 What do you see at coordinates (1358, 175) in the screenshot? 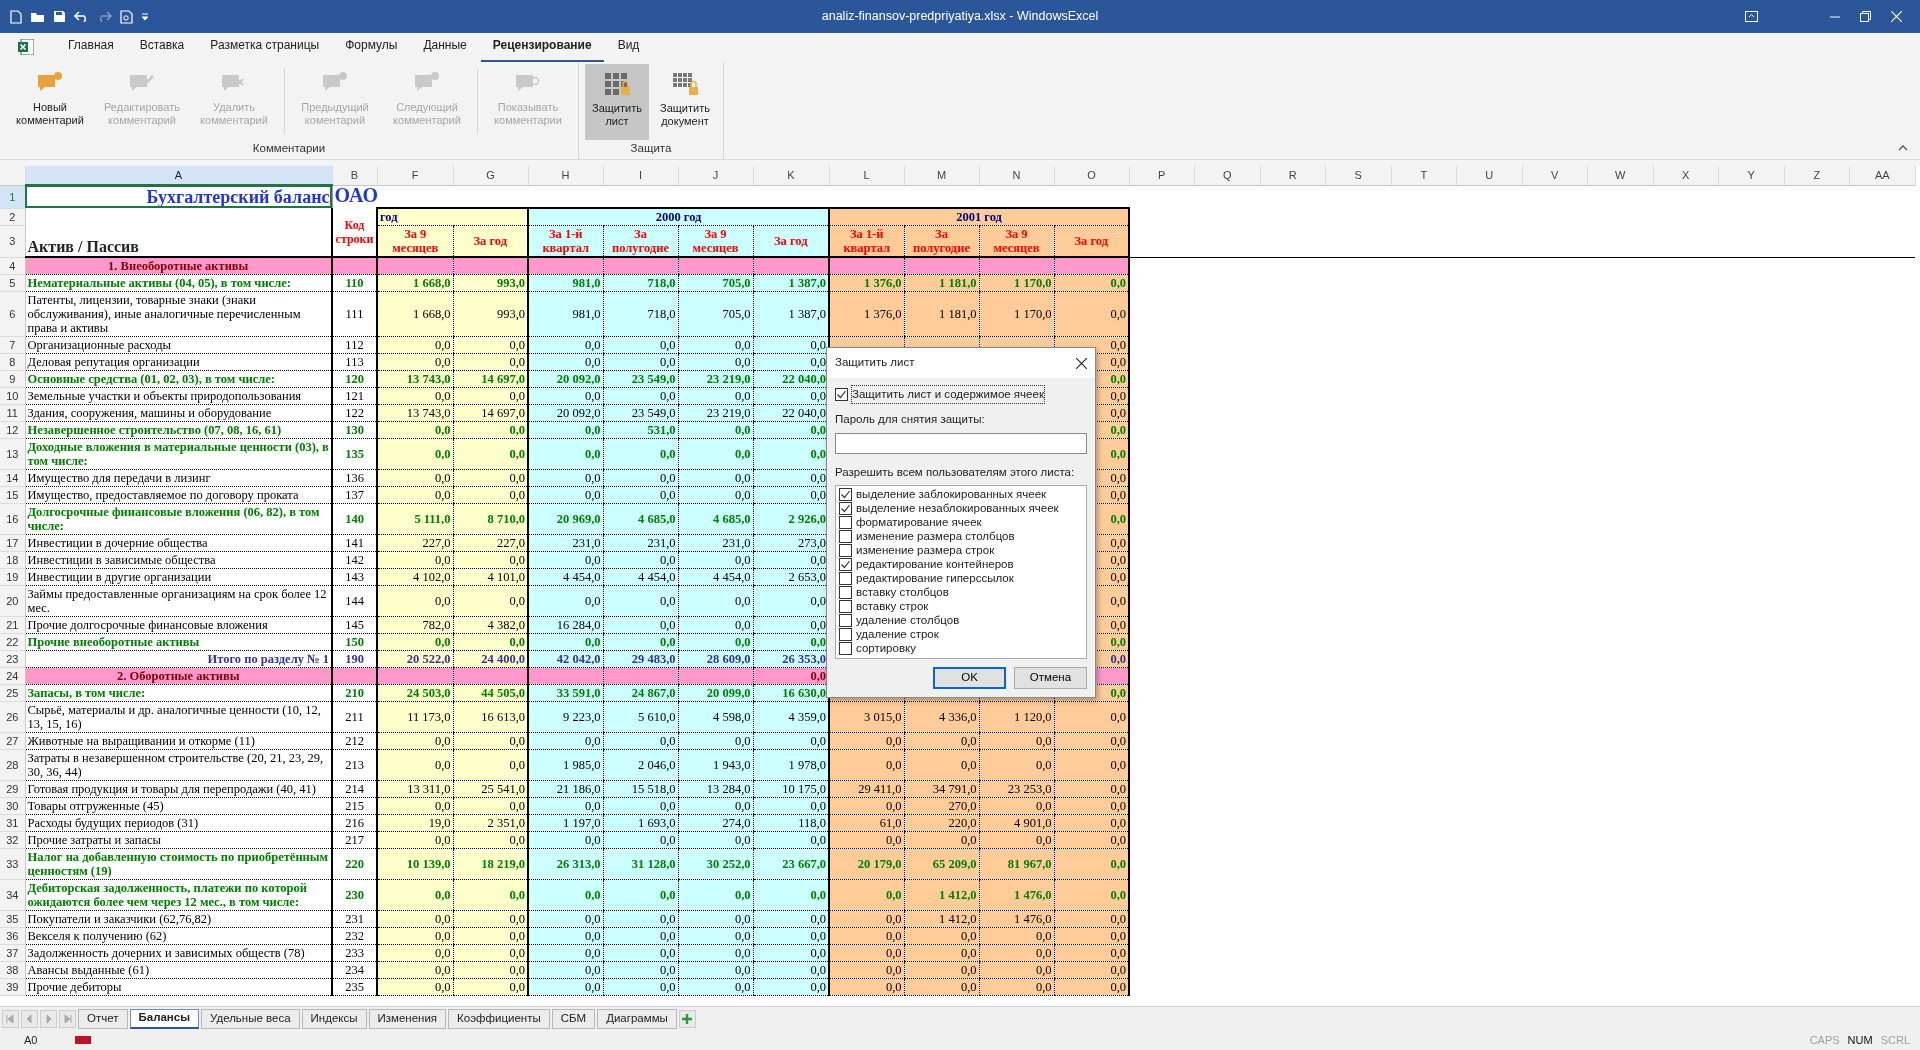
I see `column-header: S` at bounding box center [1358, 175].